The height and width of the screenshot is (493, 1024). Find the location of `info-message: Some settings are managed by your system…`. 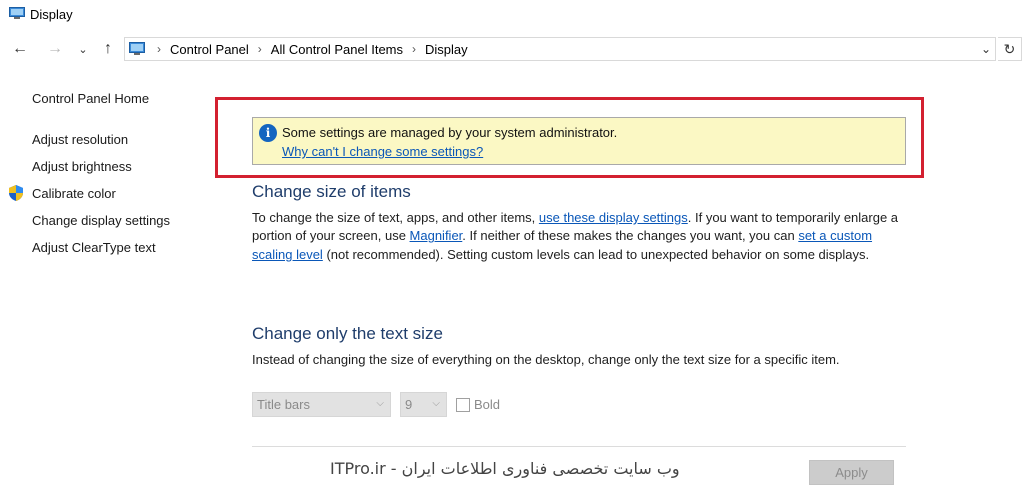

info-message: Some settings are managed by your system… is located at coordinates (450, 132).